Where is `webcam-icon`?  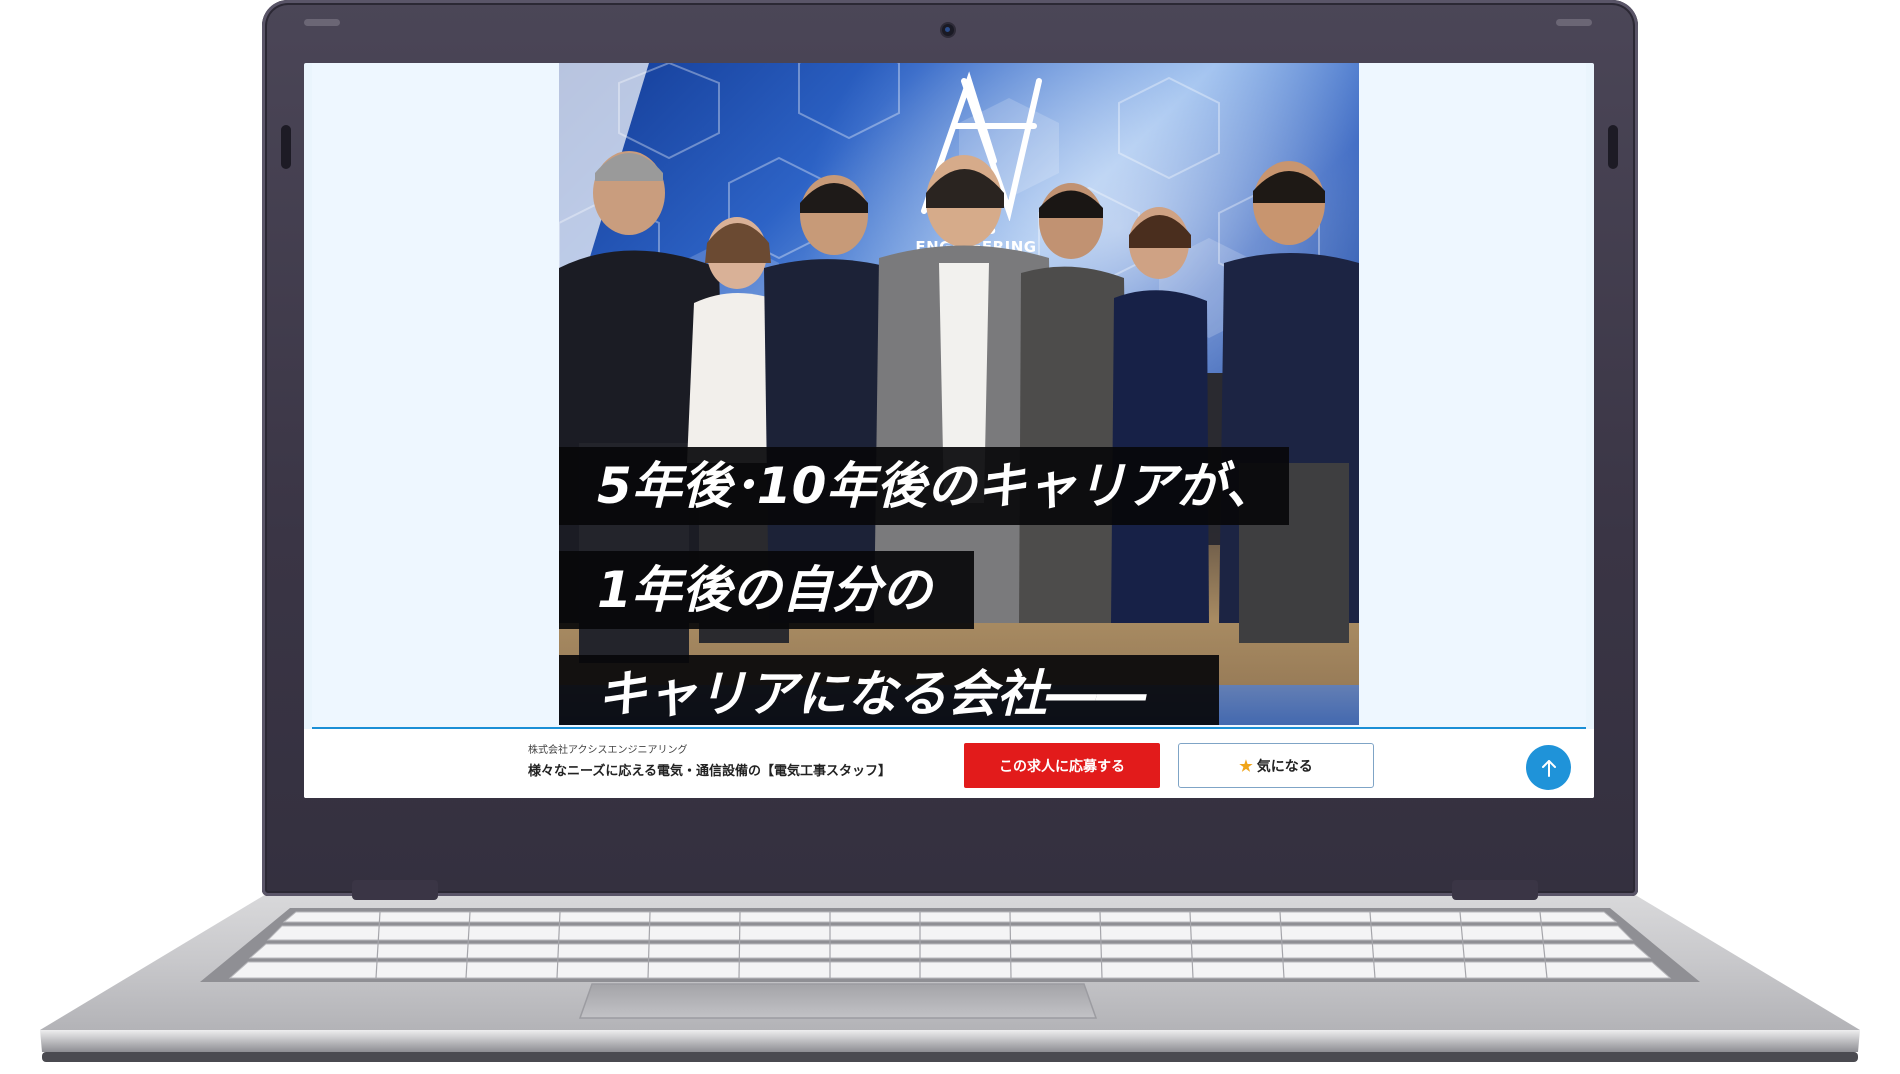 webcam-icon is located at coordinates (948, 30).